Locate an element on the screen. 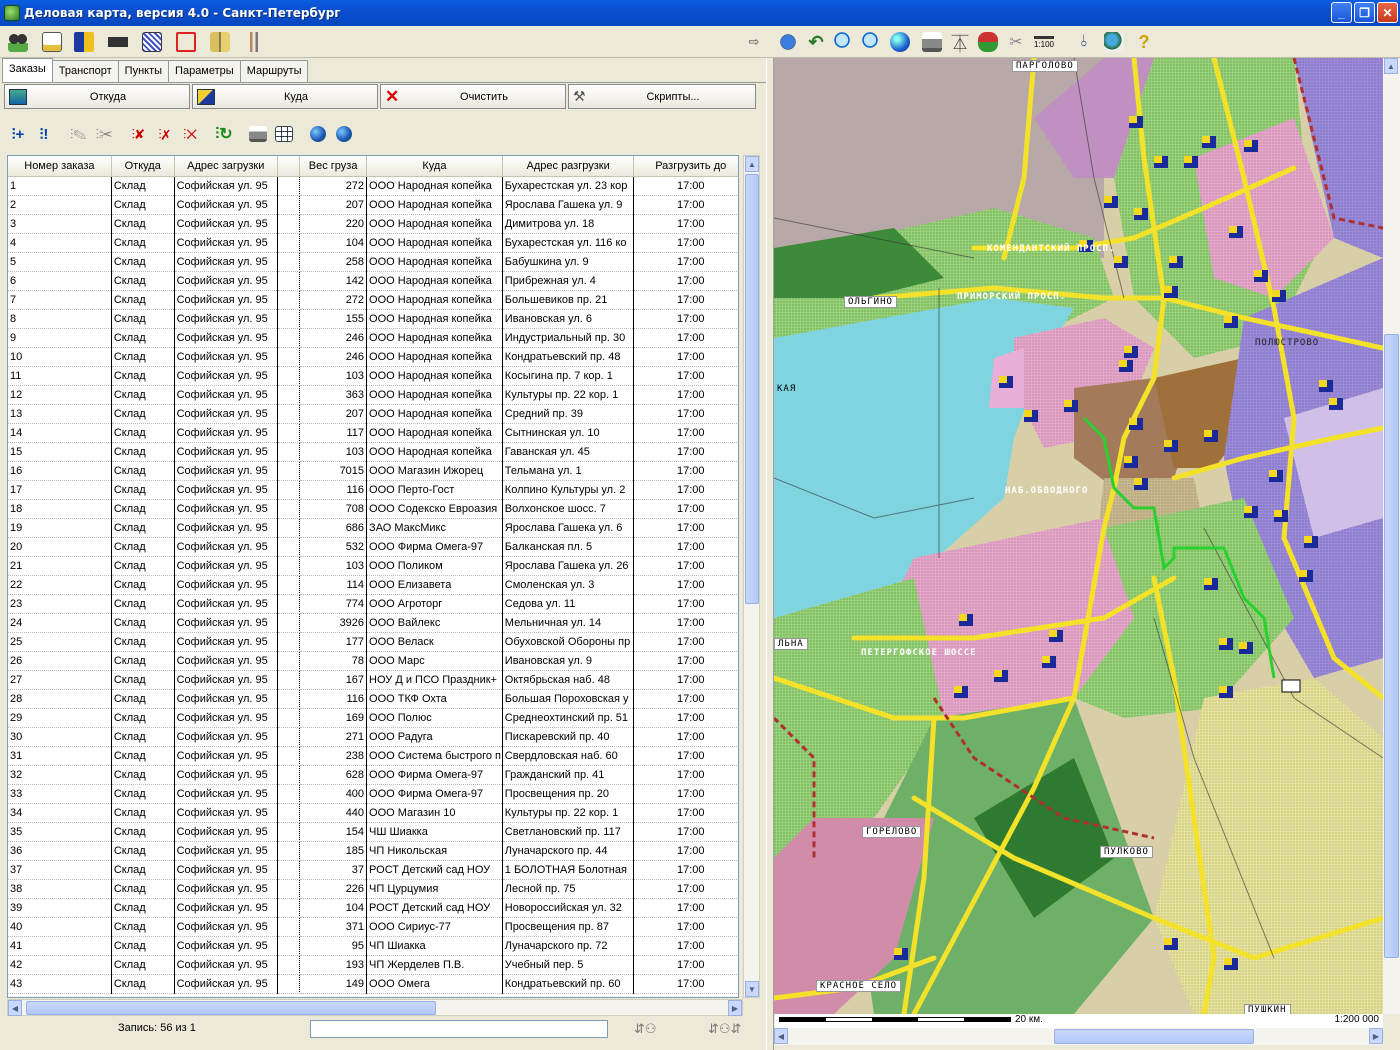 The width and height of the screenshot is (1400, 1050). table-cell: 14 is located at coordinates (60, 433).